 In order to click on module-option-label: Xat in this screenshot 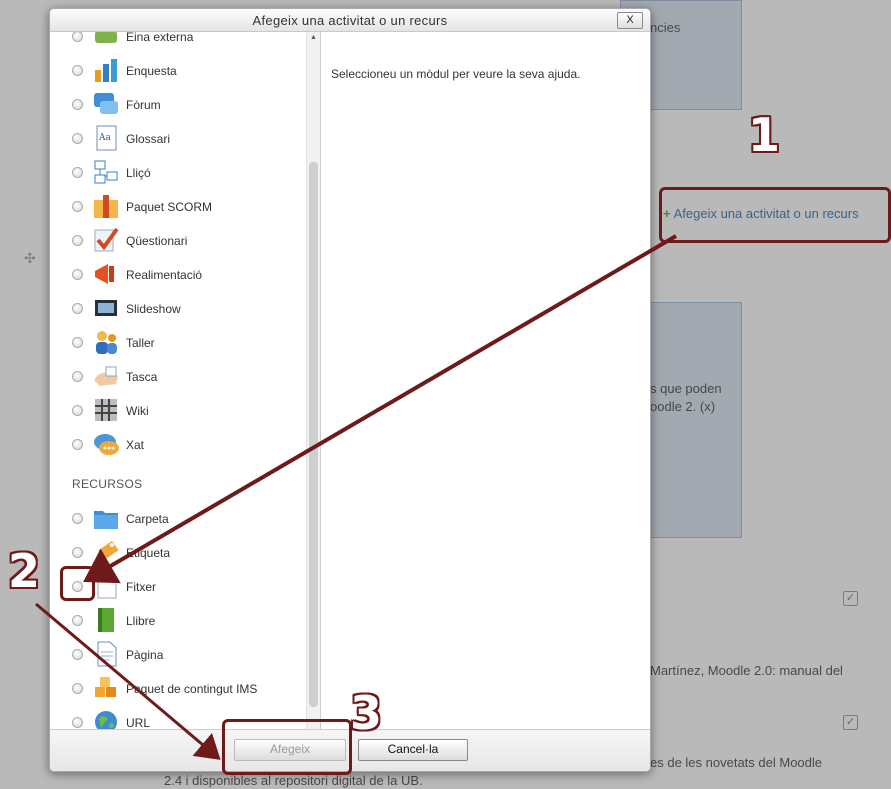, I will do `click(135, 445)`.